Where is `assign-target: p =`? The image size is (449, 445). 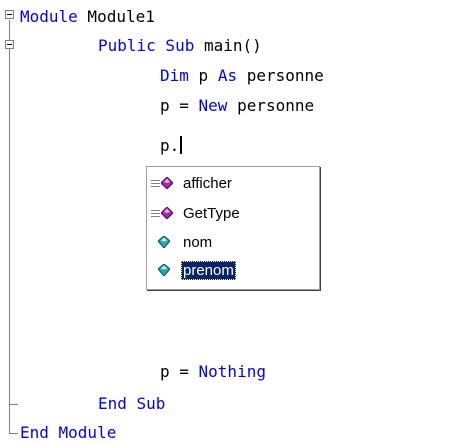 assign-target: p = is located at coordinates (179, 105).